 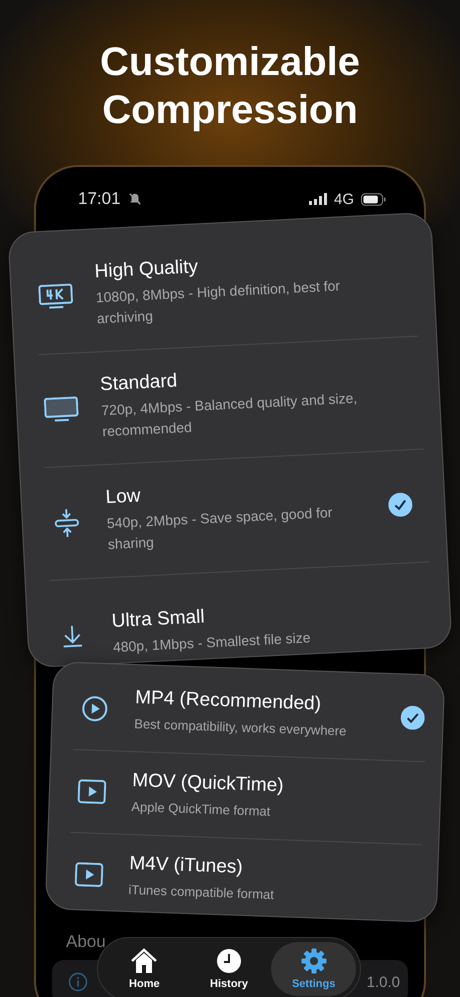 I want to click on tab: History, so click(x=229, y=969).